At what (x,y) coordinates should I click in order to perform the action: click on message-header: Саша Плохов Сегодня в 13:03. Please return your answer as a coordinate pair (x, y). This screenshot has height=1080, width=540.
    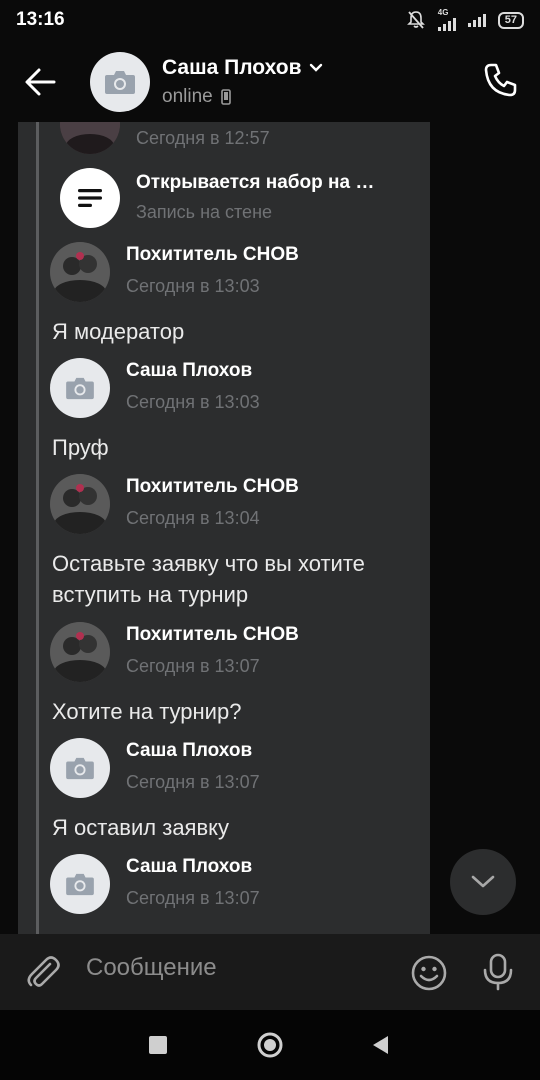
    Looking at the image, I should click on (230, 388).